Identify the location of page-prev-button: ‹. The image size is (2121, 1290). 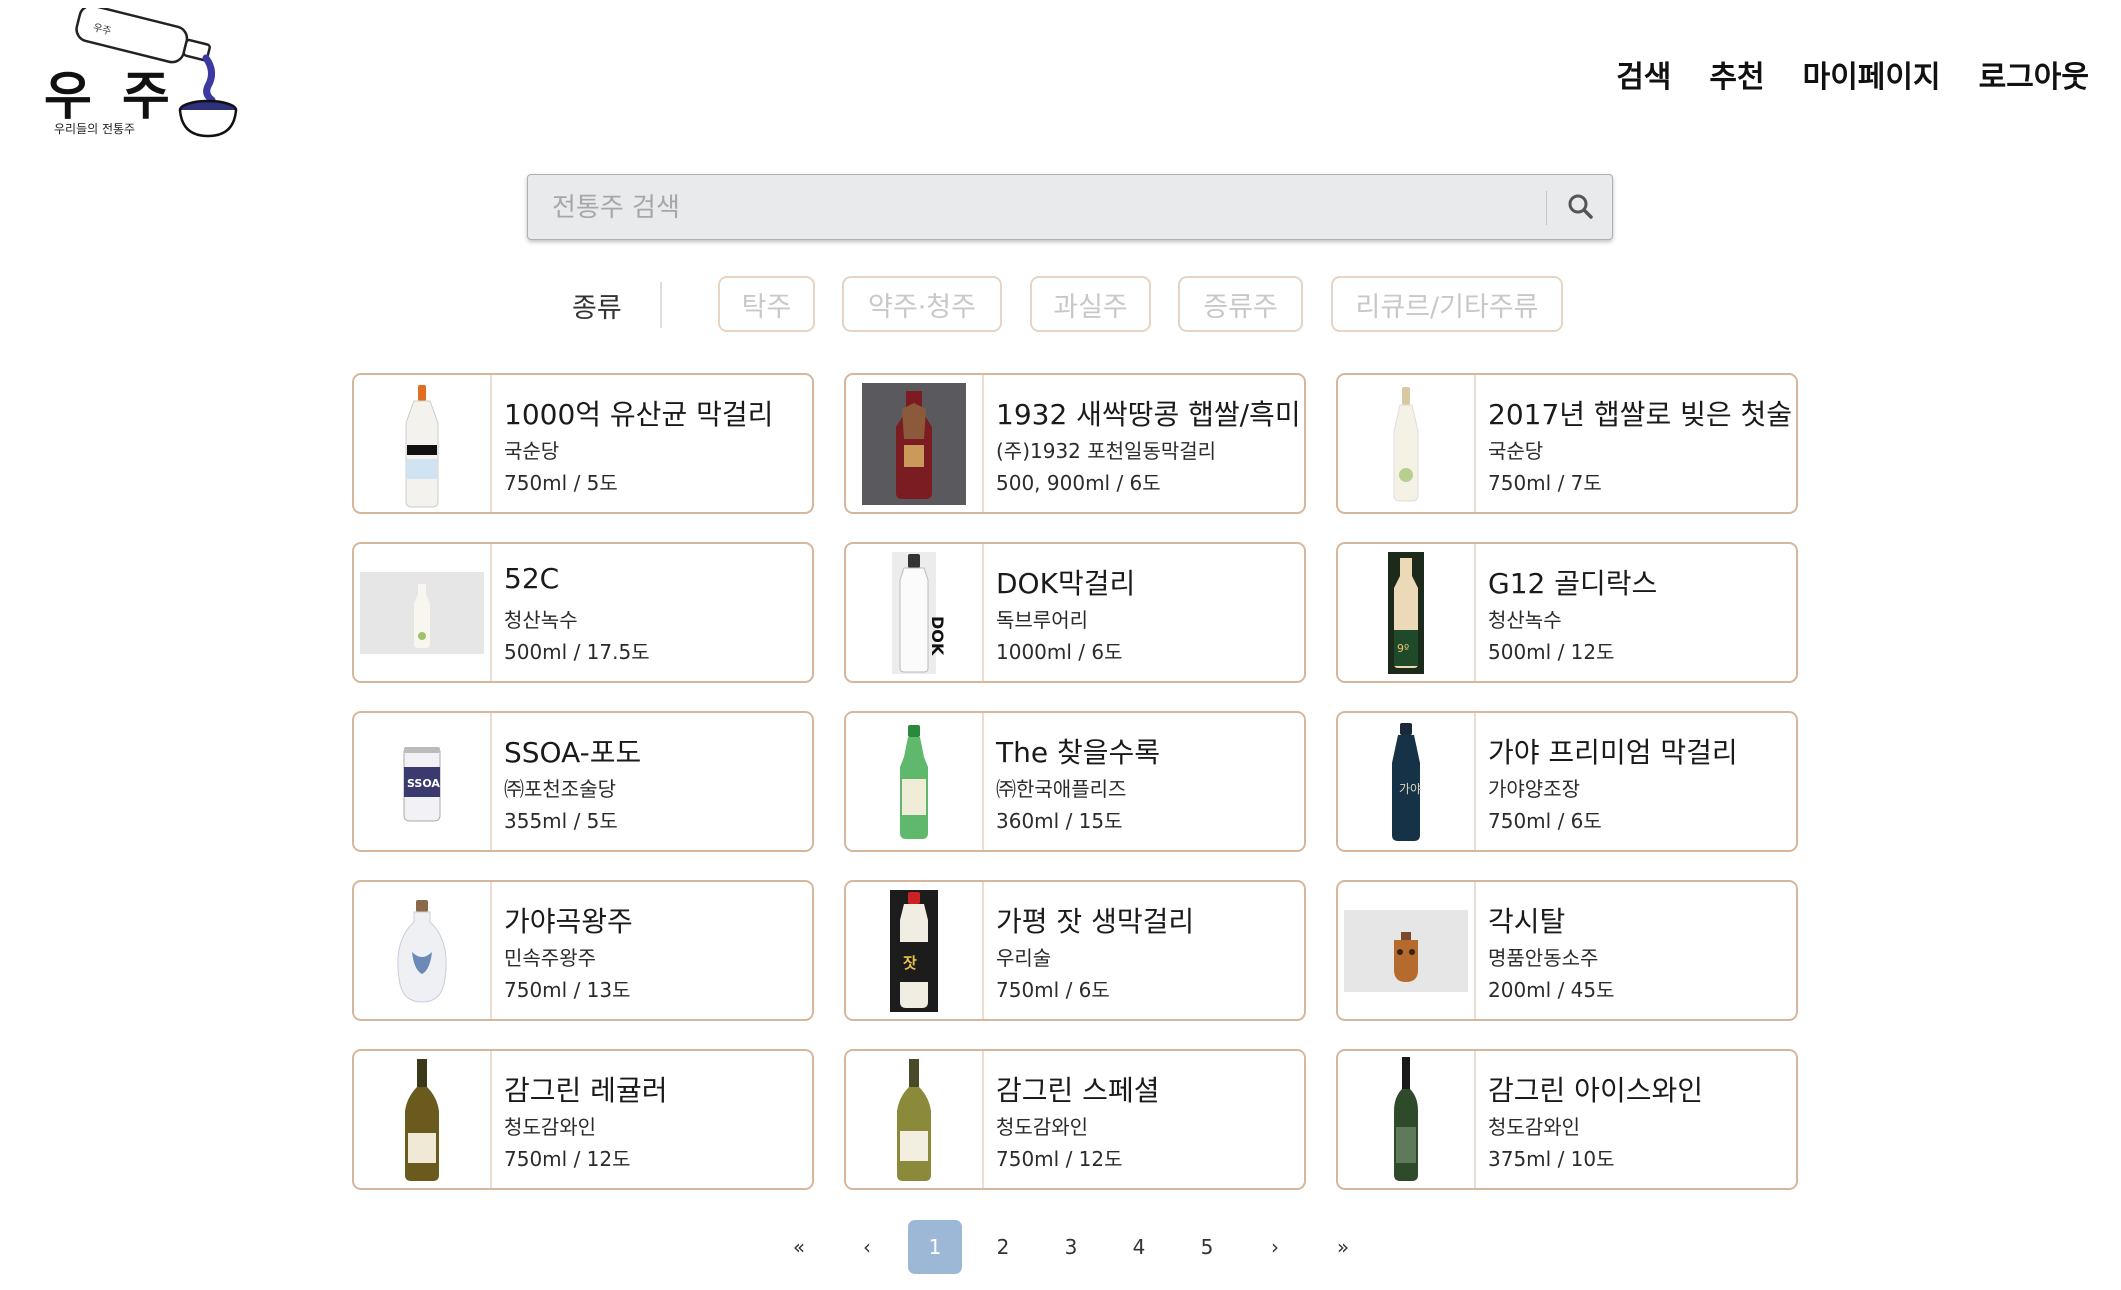
(867, 1247).